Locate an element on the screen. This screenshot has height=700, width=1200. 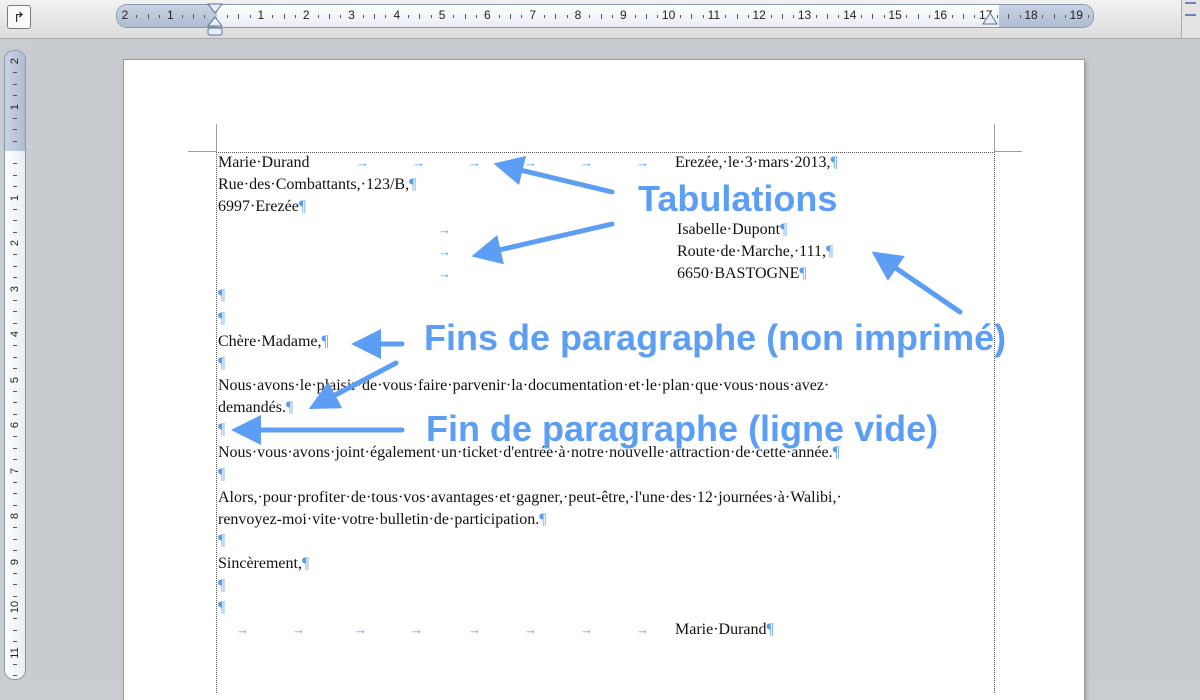
callout-paragraph-marks: Fins de paragraphe (non imprimé) is located at coordinates (715, 337).